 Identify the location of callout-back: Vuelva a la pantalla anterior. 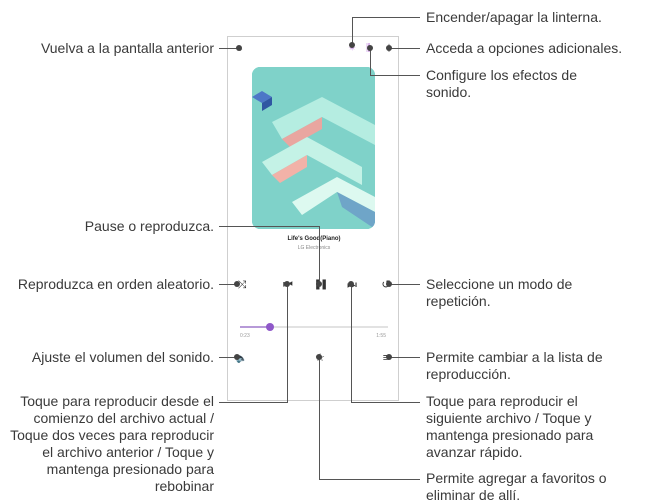
(127, 48).